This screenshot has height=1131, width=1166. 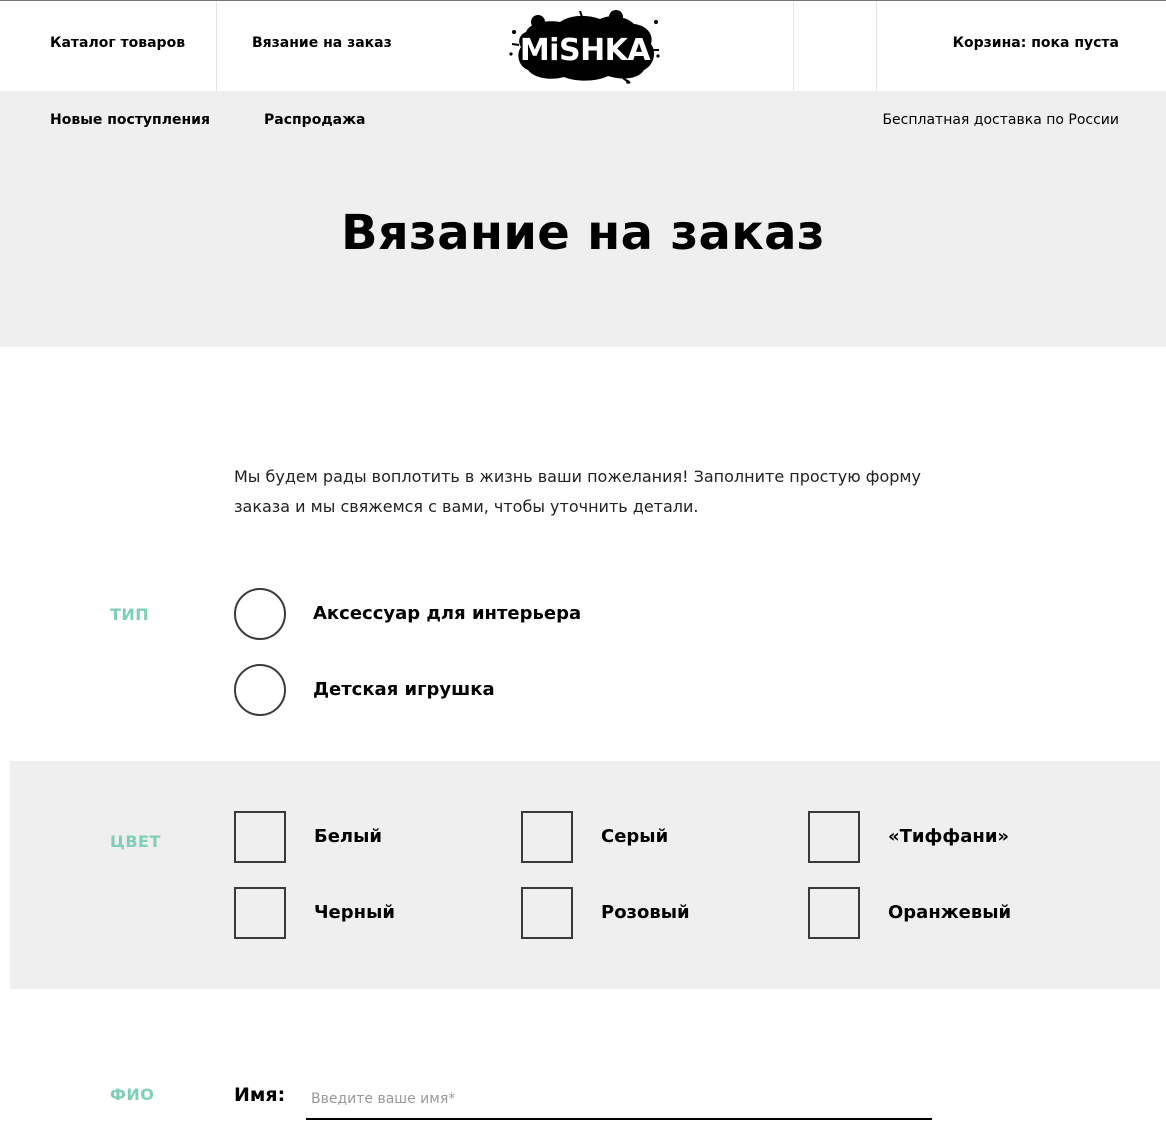 I want to click on color-option-black: Черный, so click(x=314, y=913).